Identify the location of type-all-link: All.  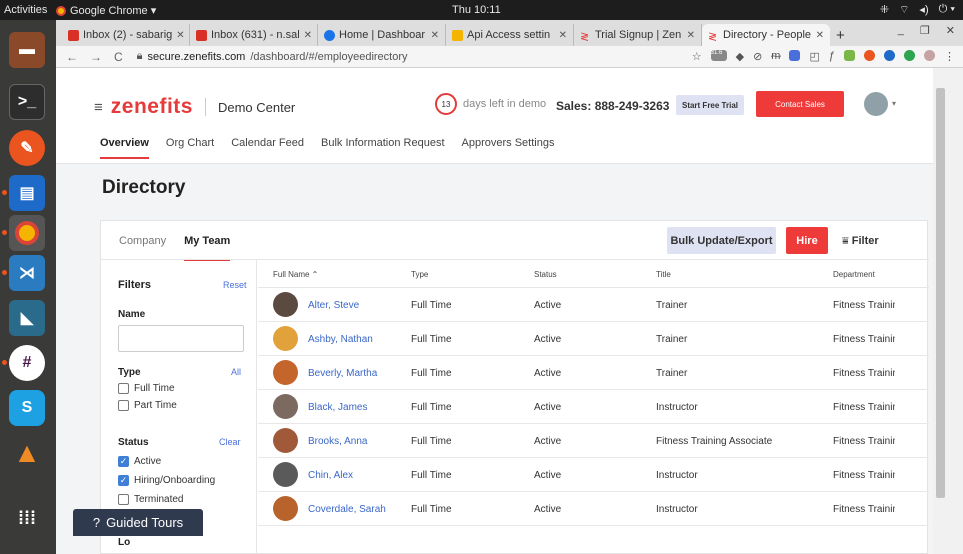
(236, 372).